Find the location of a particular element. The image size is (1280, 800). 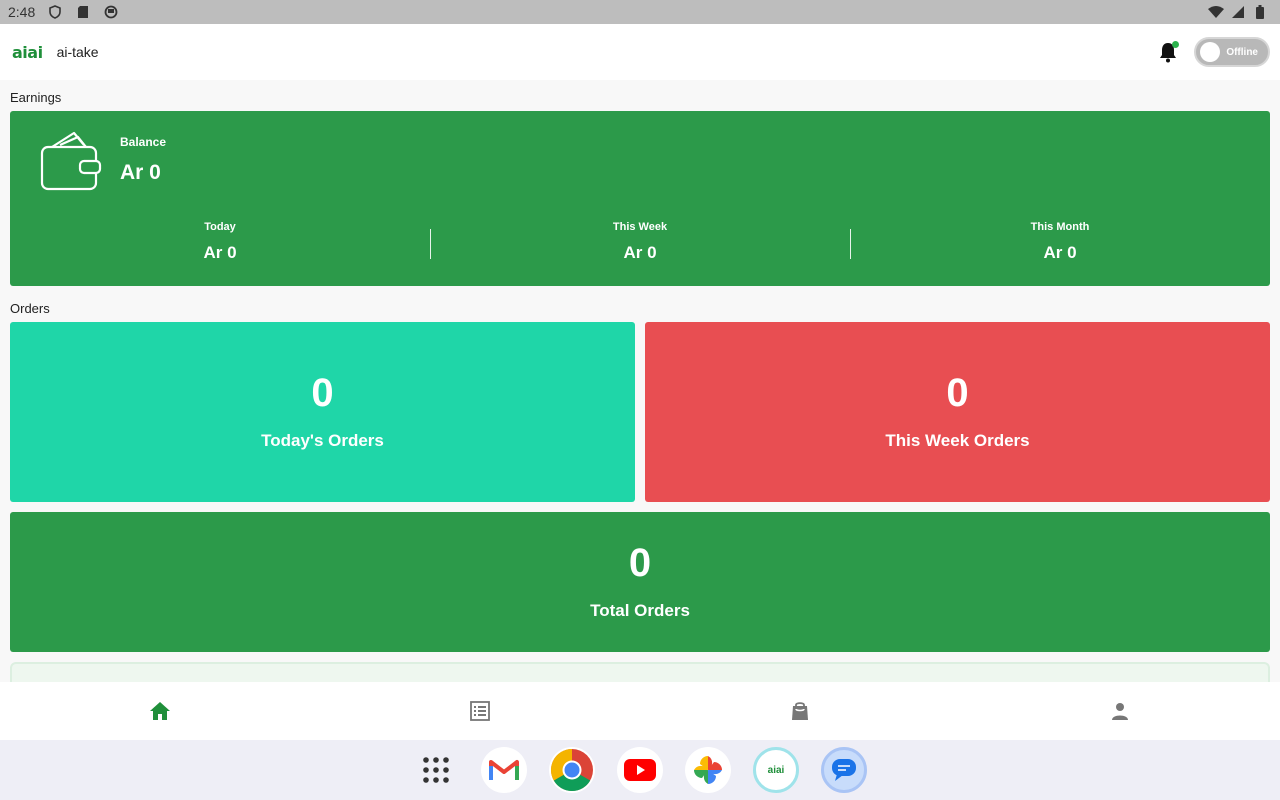

nav-shop is located at coordinates (800, 711).